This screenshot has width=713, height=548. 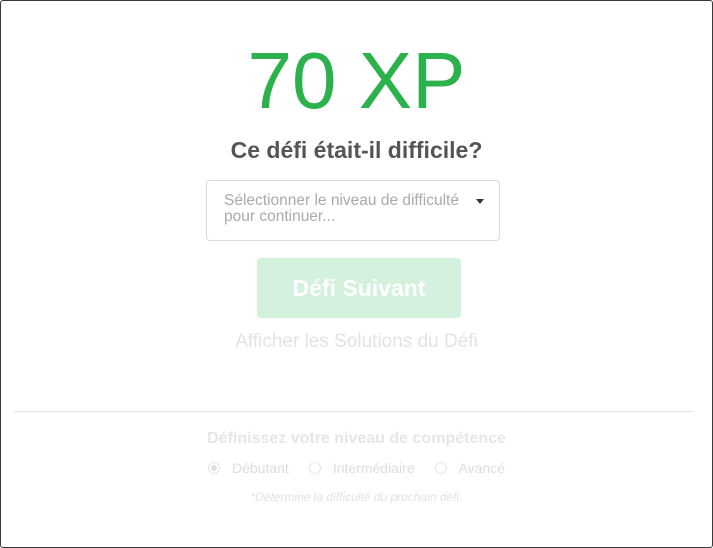 I want to click on skill-option-advanced: Avancé, so click(x=469, y=468).